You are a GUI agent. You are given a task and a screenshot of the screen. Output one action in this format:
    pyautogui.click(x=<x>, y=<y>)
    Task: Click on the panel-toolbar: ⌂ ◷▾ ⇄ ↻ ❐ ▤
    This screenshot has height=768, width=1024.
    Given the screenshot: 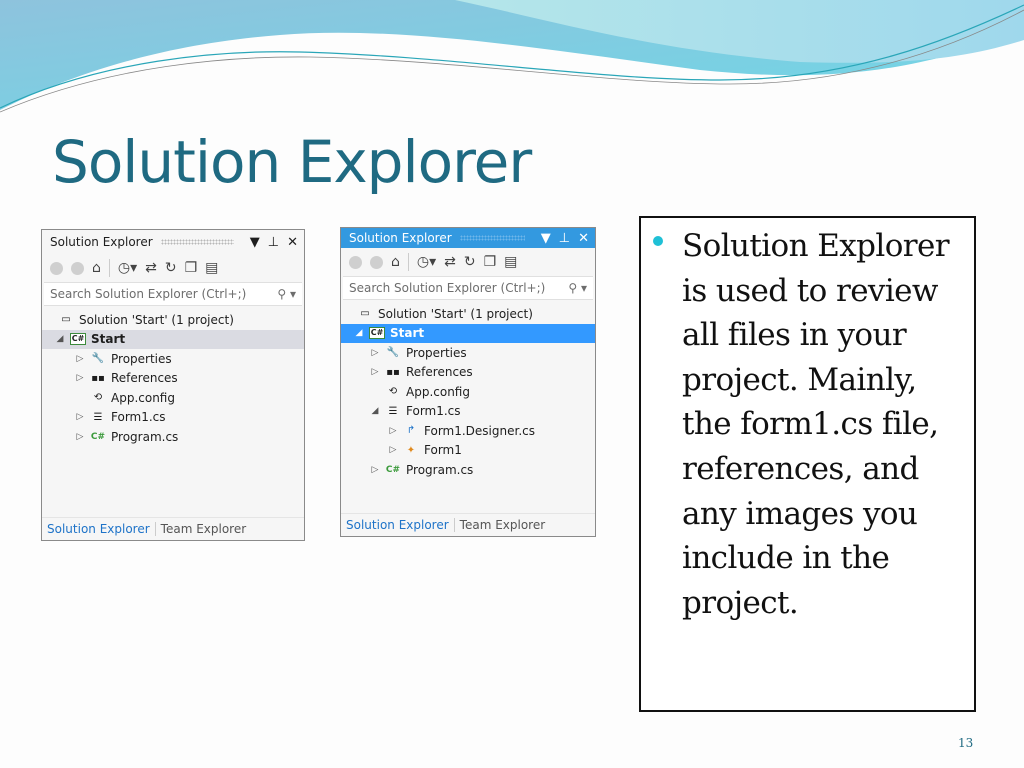 What is the action you would take?
    pyautogui.click(x=173, y=268)
    